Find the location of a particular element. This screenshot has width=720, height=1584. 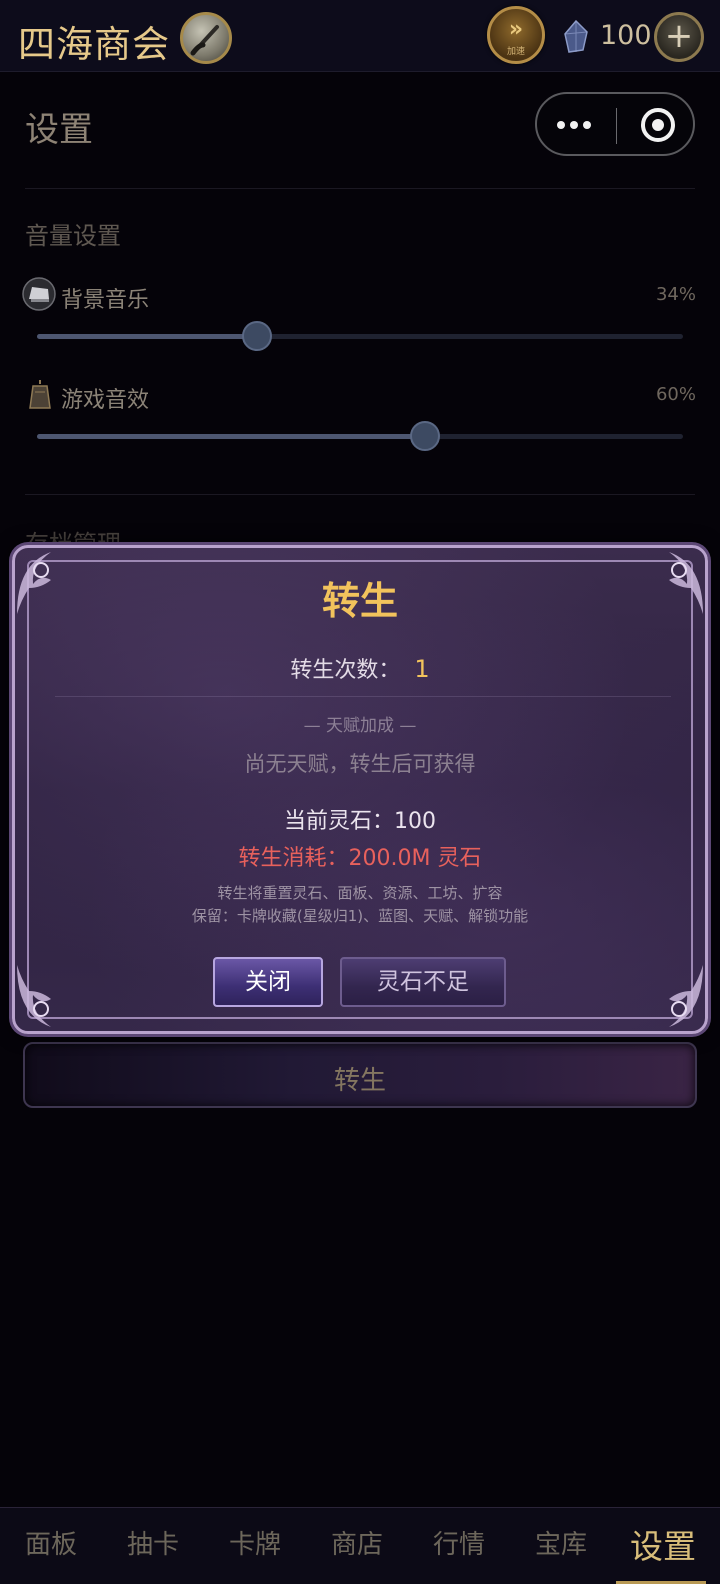

talent-bonus-header: — 天赋加成 — is located at coordinates (360, 726).